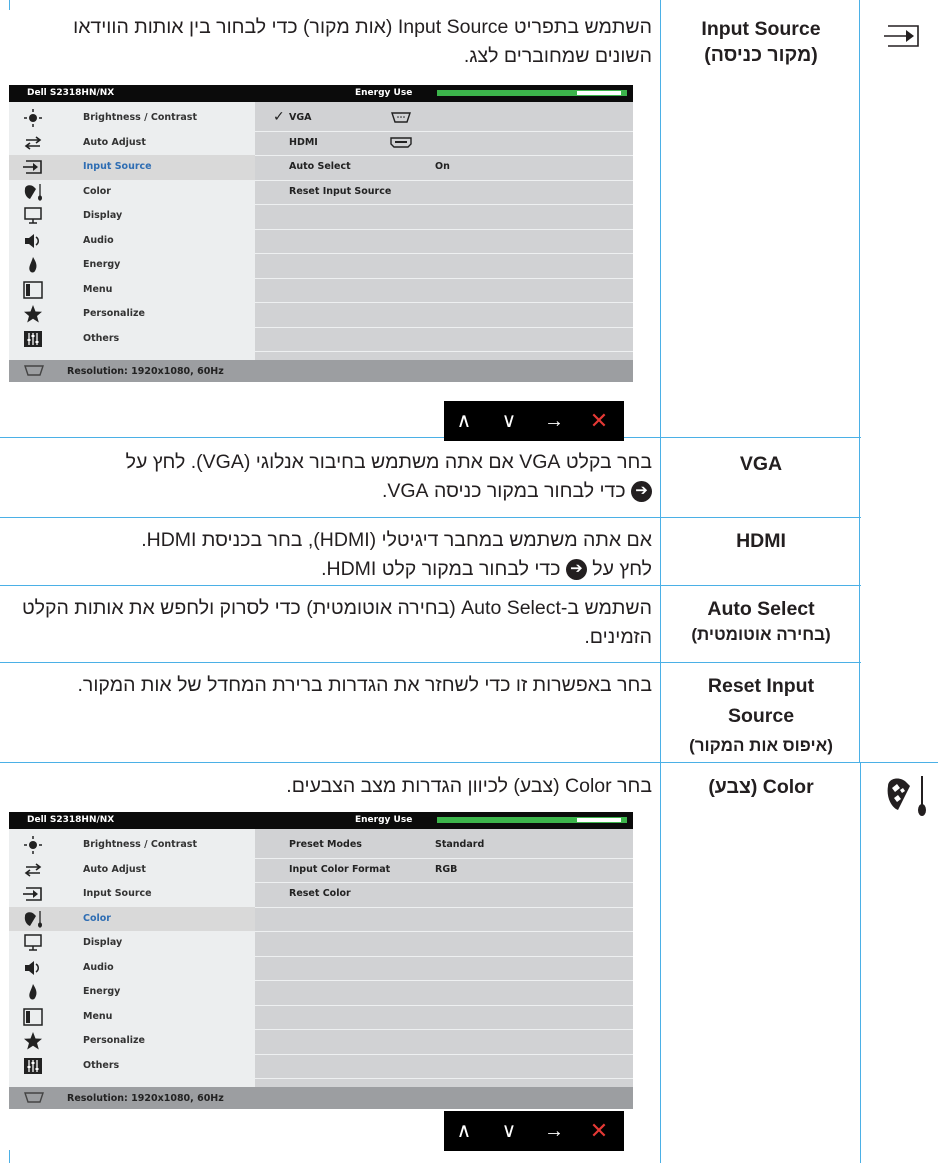 This screenshot has height=1163, width=938. I want to click on display-icon, so click(33, 216).